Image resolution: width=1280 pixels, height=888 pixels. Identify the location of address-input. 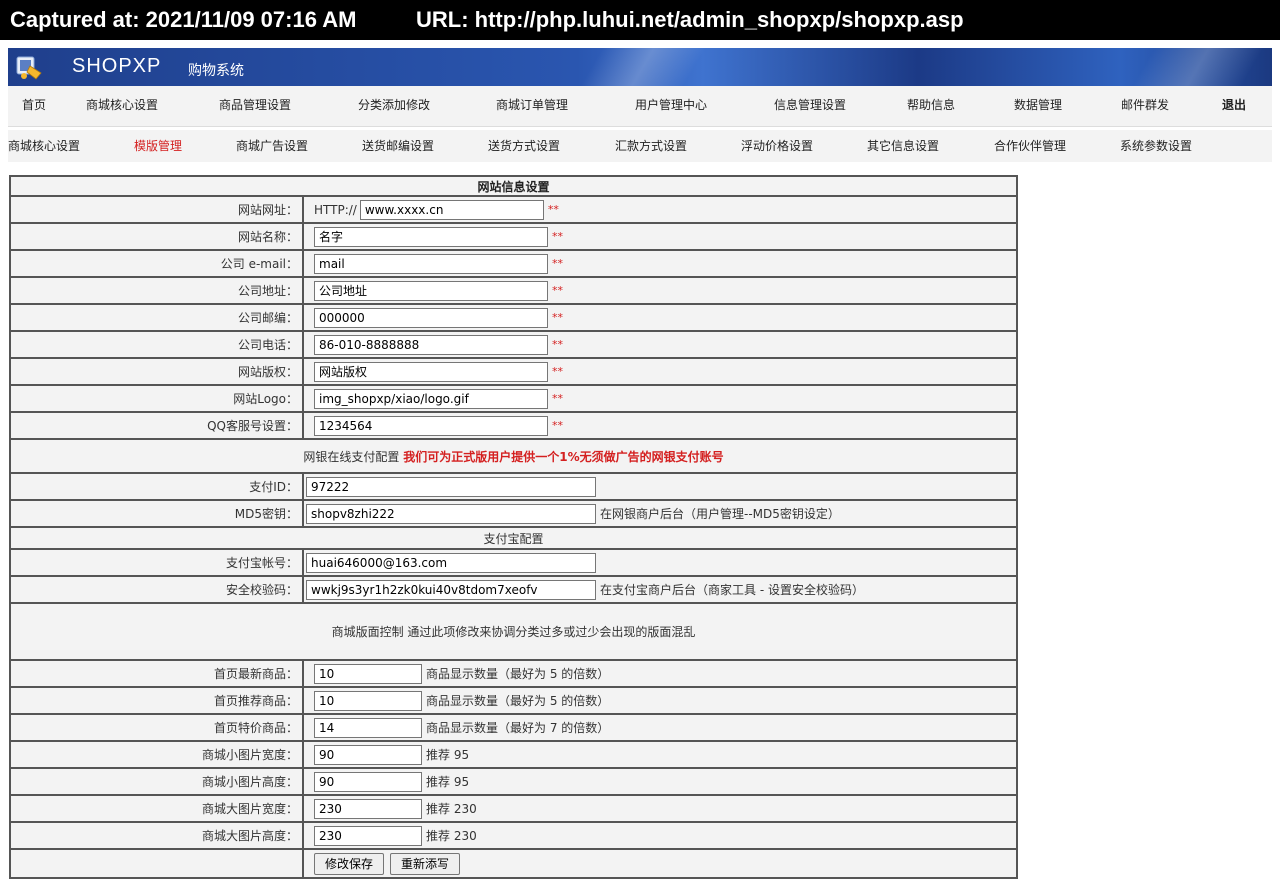
(431, 290).